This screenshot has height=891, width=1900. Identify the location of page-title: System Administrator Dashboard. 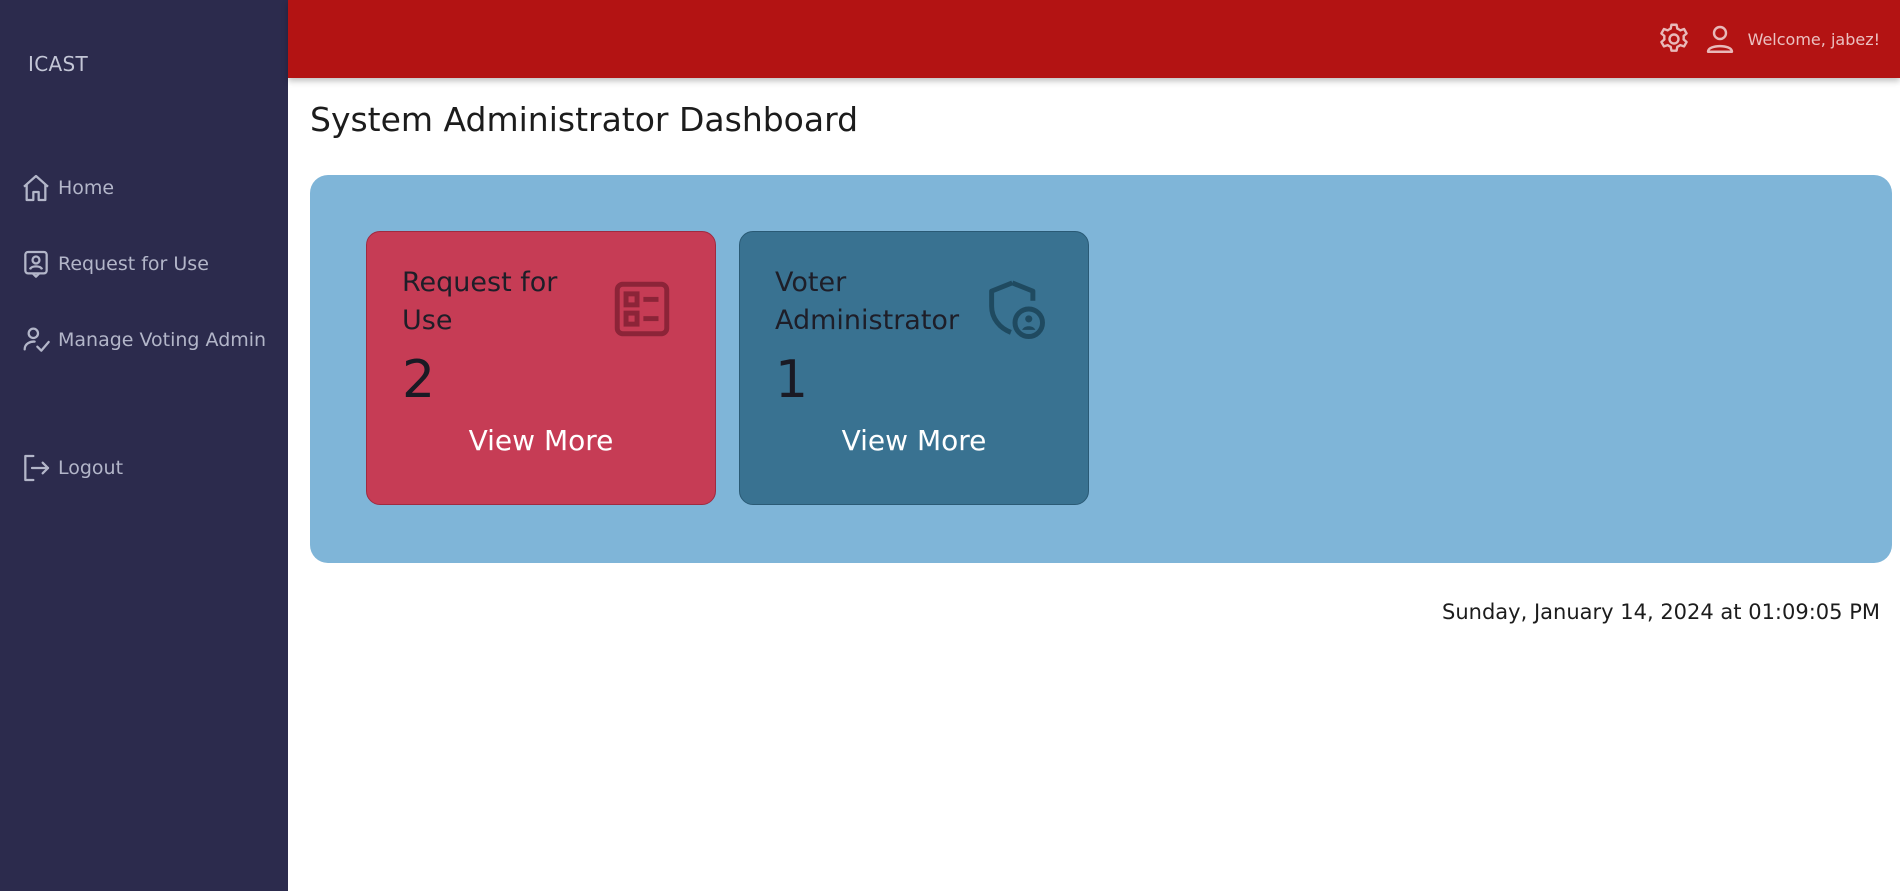
(584, 119).